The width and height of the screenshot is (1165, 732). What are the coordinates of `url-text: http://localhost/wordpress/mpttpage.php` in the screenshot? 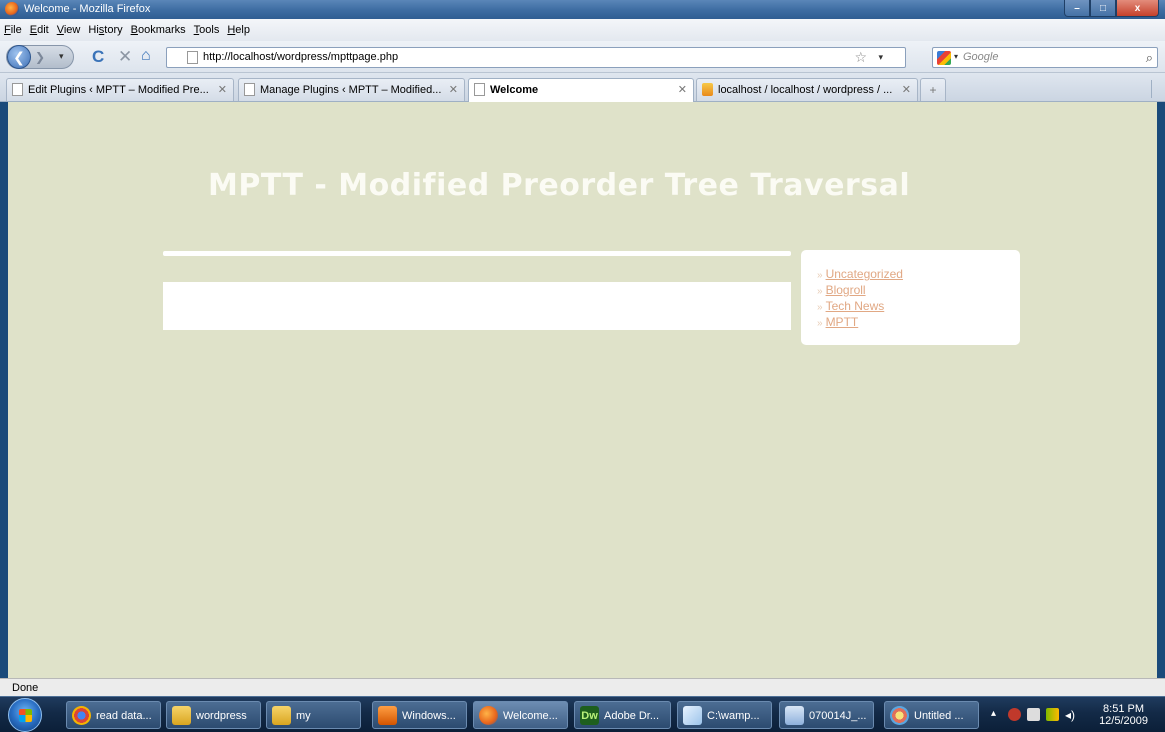 It's located at (300, 57).